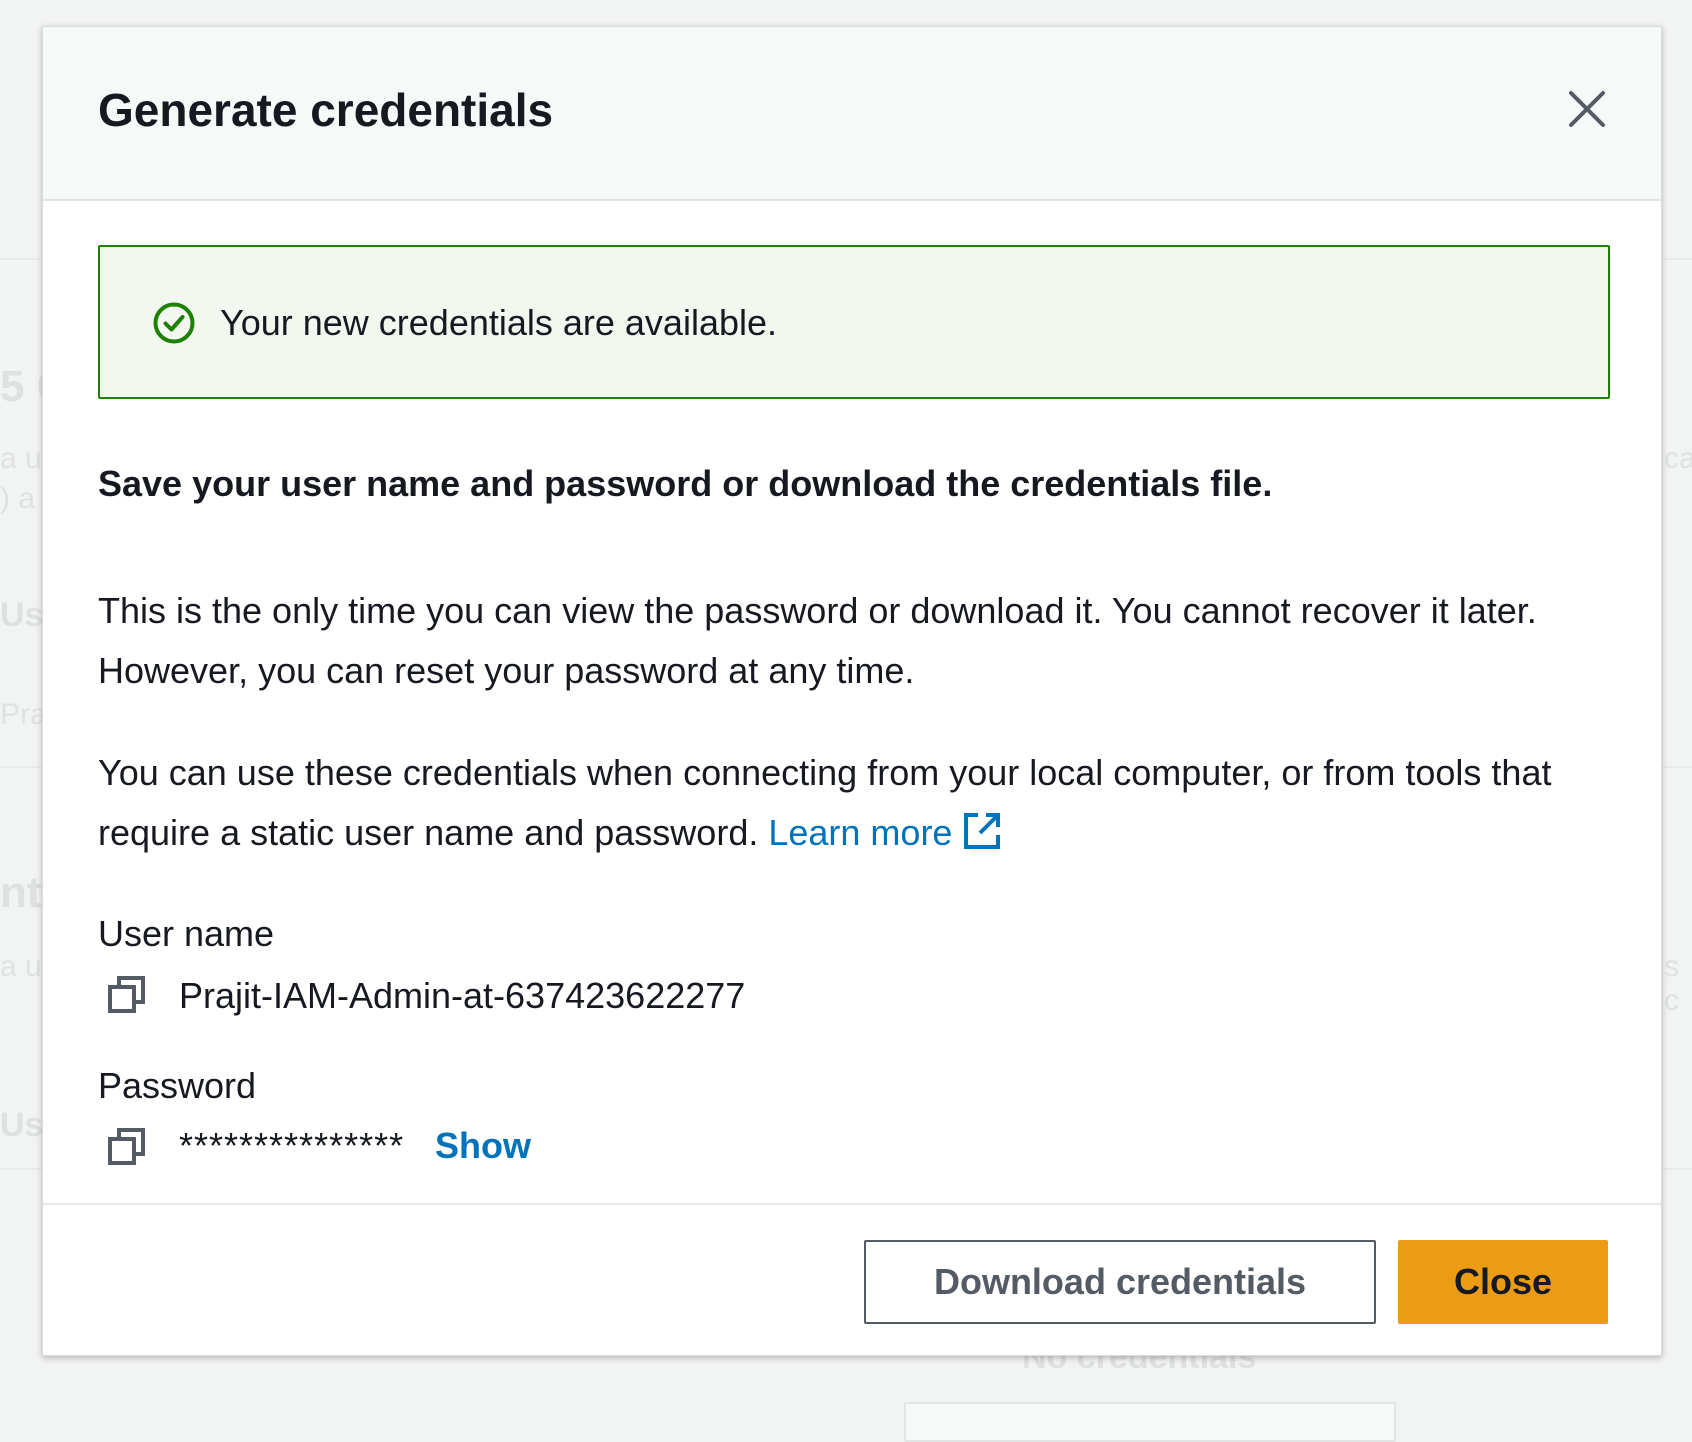 This screenshot has width=1692, height=1442. I want to click on close-button: Close, so click(1503, 1282).